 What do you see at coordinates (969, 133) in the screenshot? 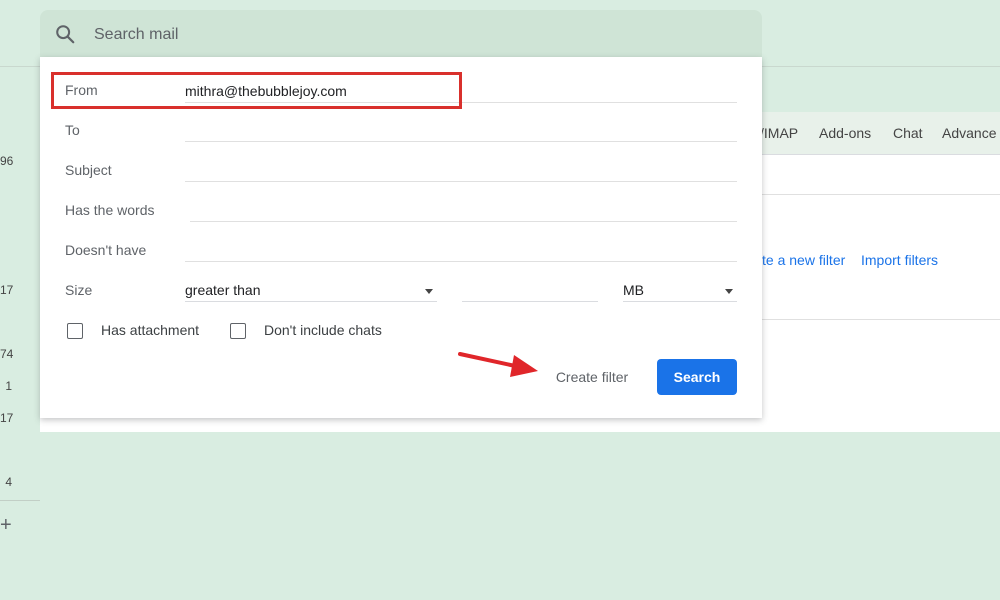
I see `tab-advanced: Advance` at bounding box center [969, 133].